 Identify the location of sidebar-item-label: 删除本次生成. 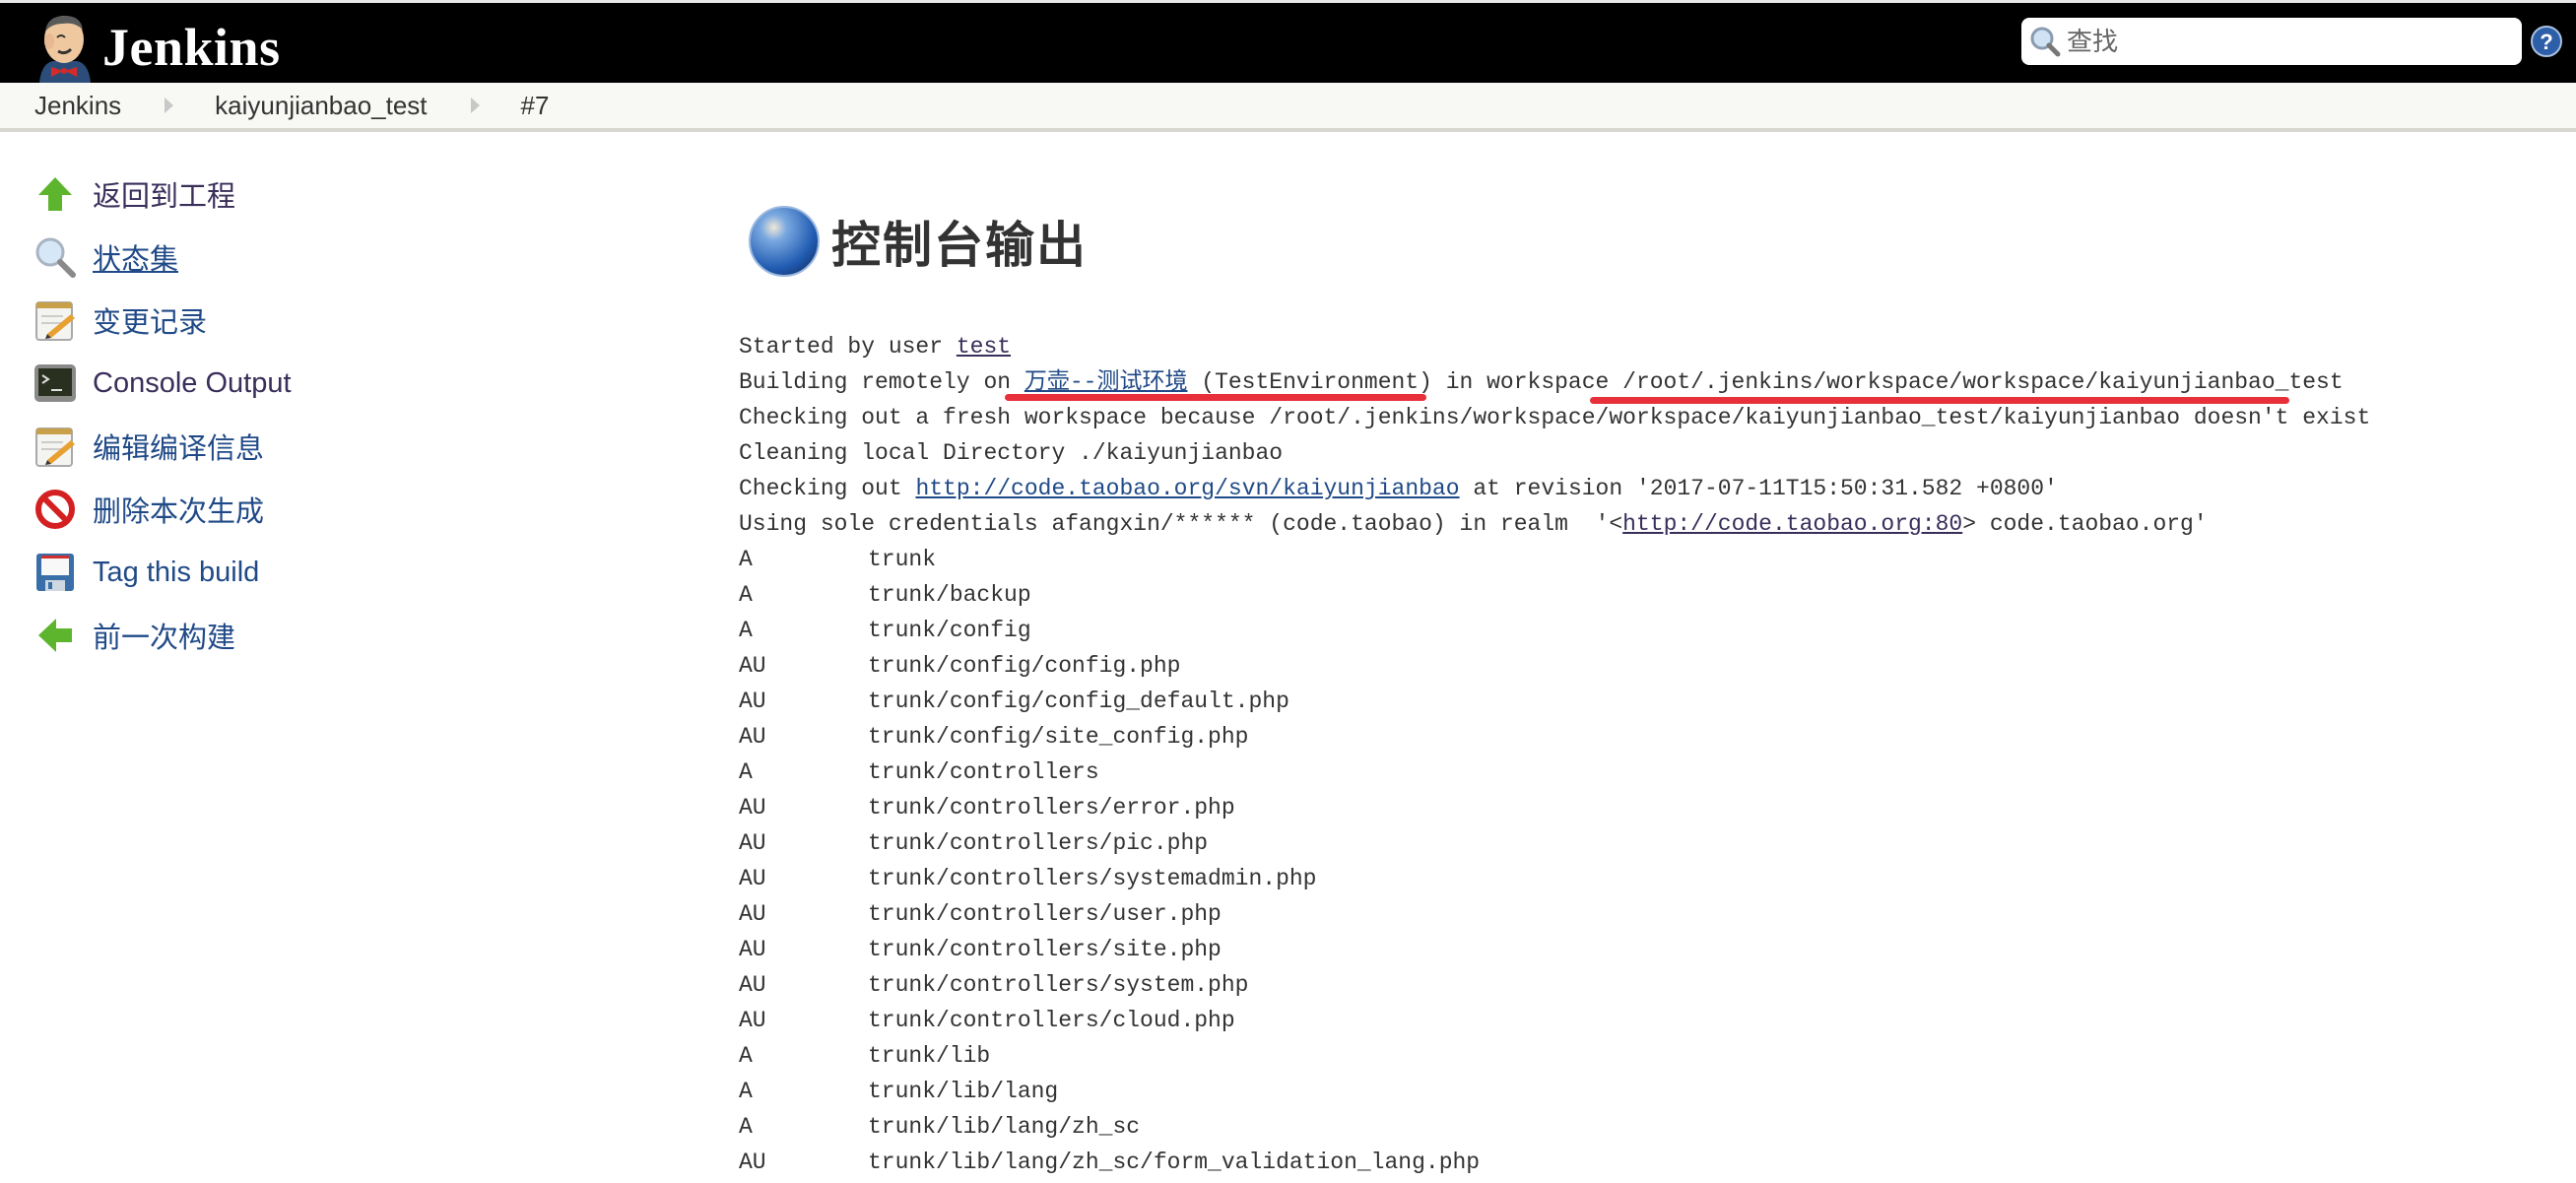
(179, 510).